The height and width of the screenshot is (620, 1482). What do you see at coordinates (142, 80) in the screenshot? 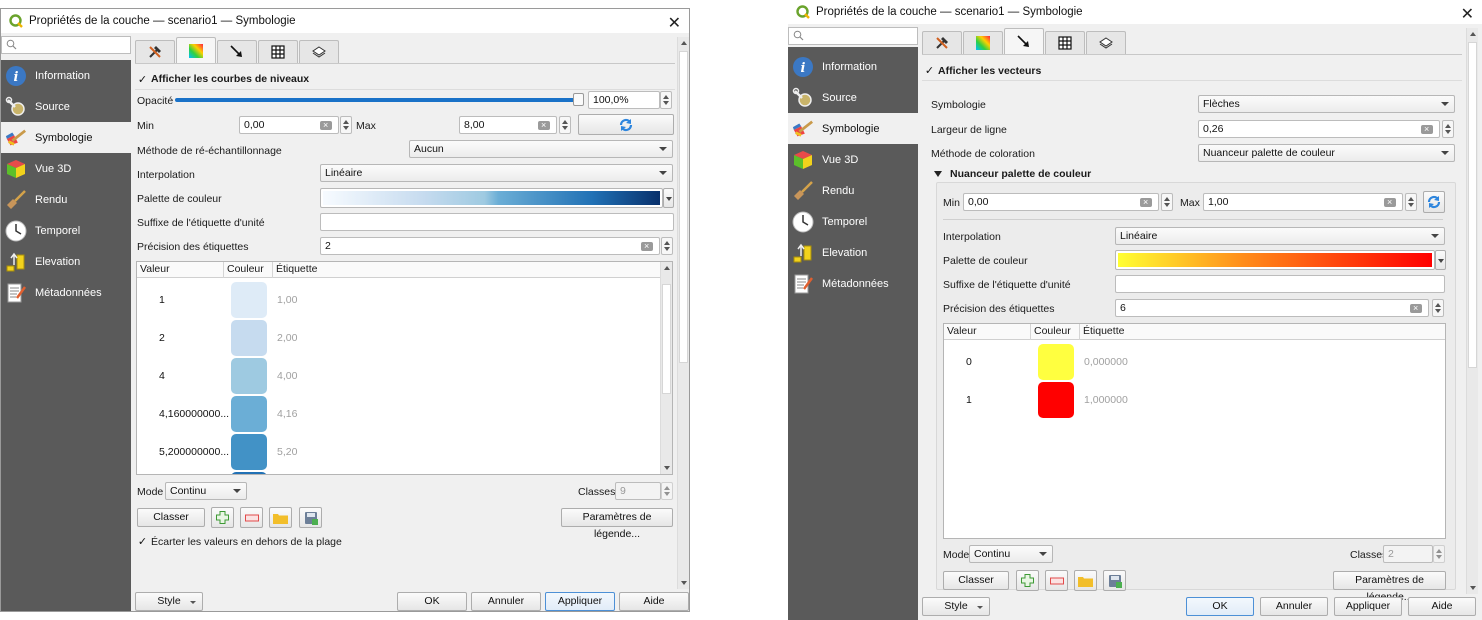
I see `show-contours-checkbox: ✓` at bounding box center [142, 80].